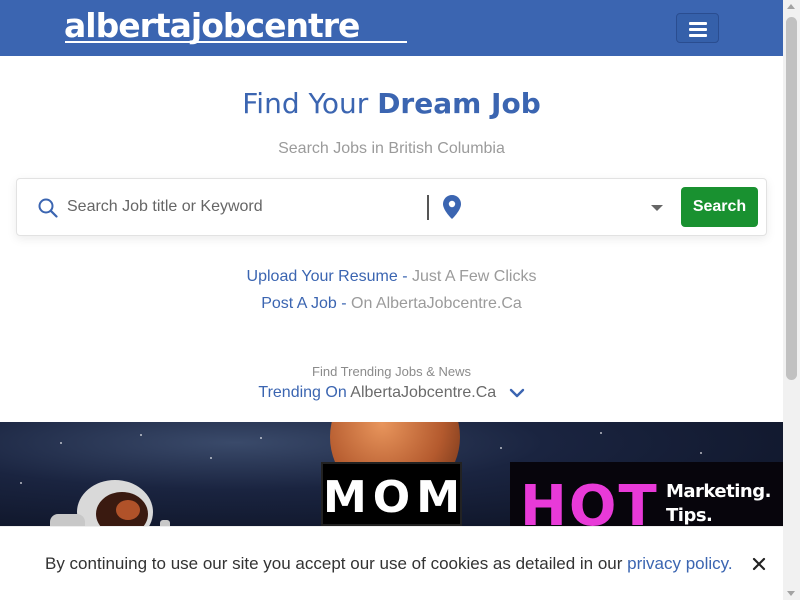  I want to click on tagline-line-2: Tips., so click(689, 515).